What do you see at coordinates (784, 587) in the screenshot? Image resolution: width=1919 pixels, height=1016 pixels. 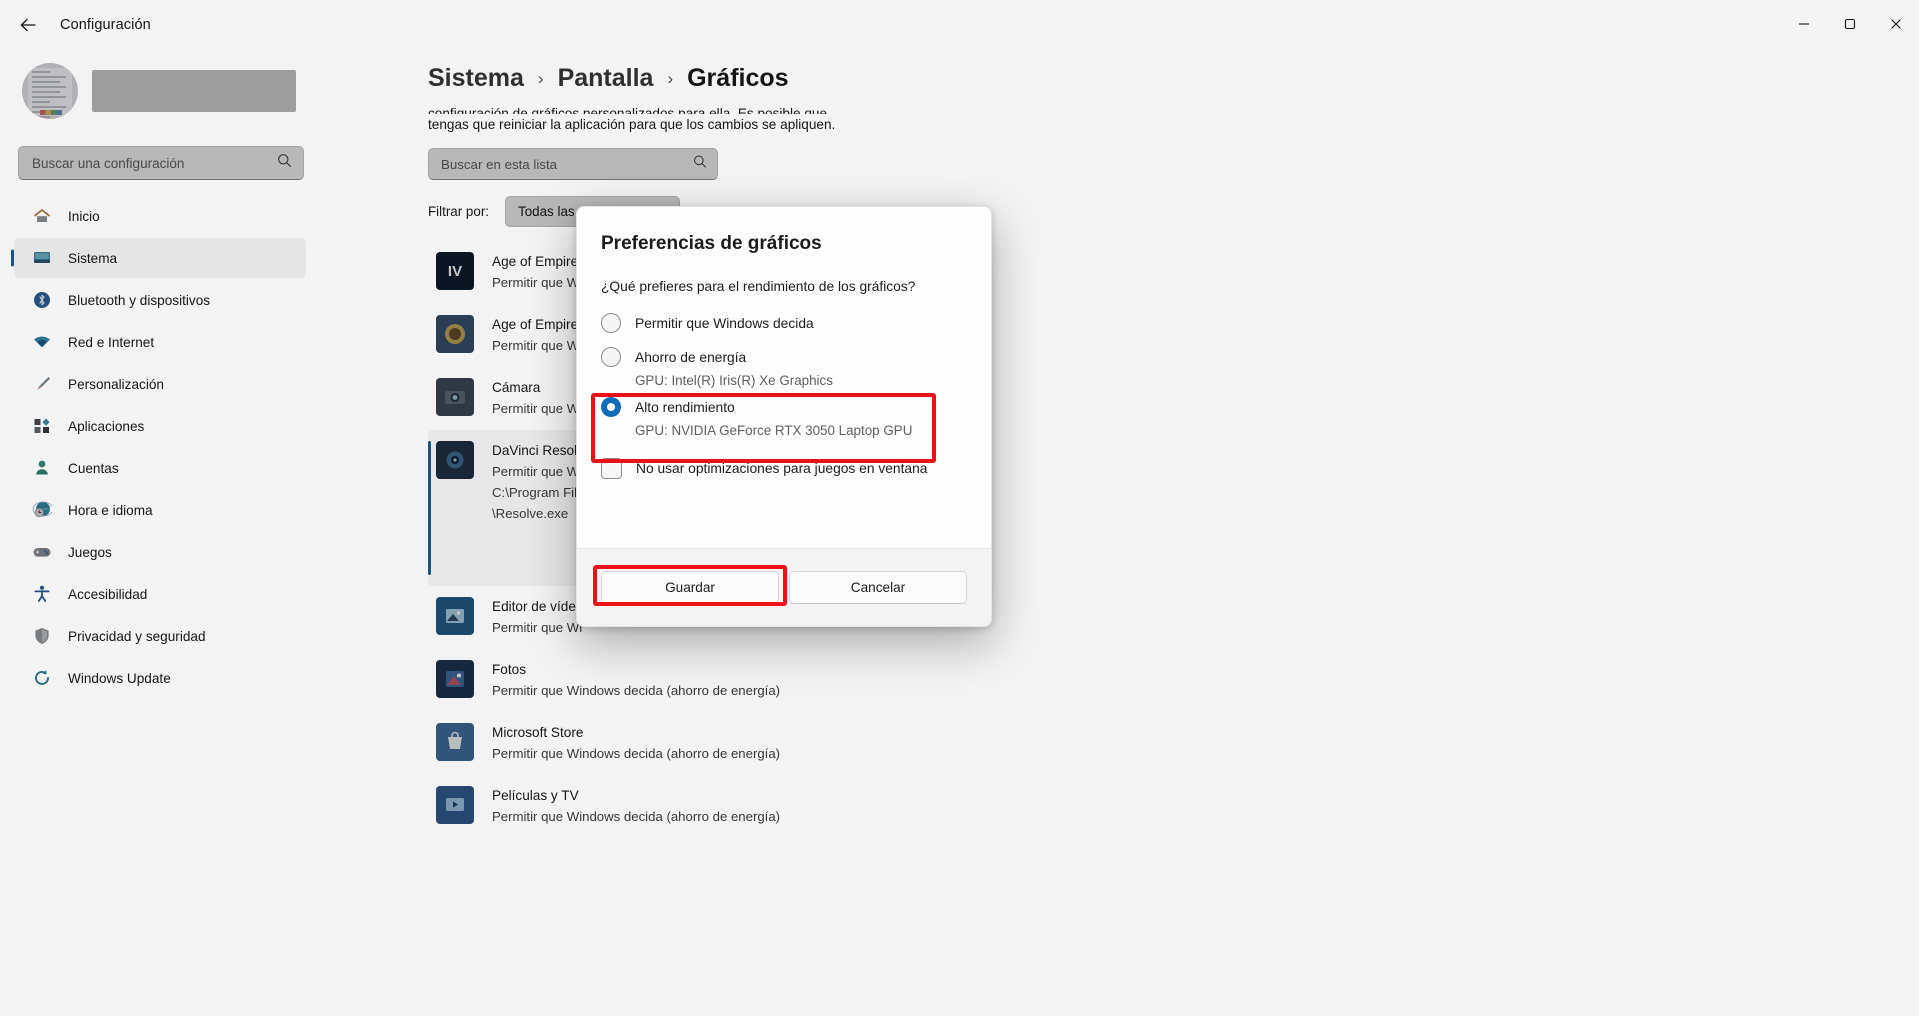 I see `dialog-footer: Guardar Cancelar` at bounding box center [784, 587].